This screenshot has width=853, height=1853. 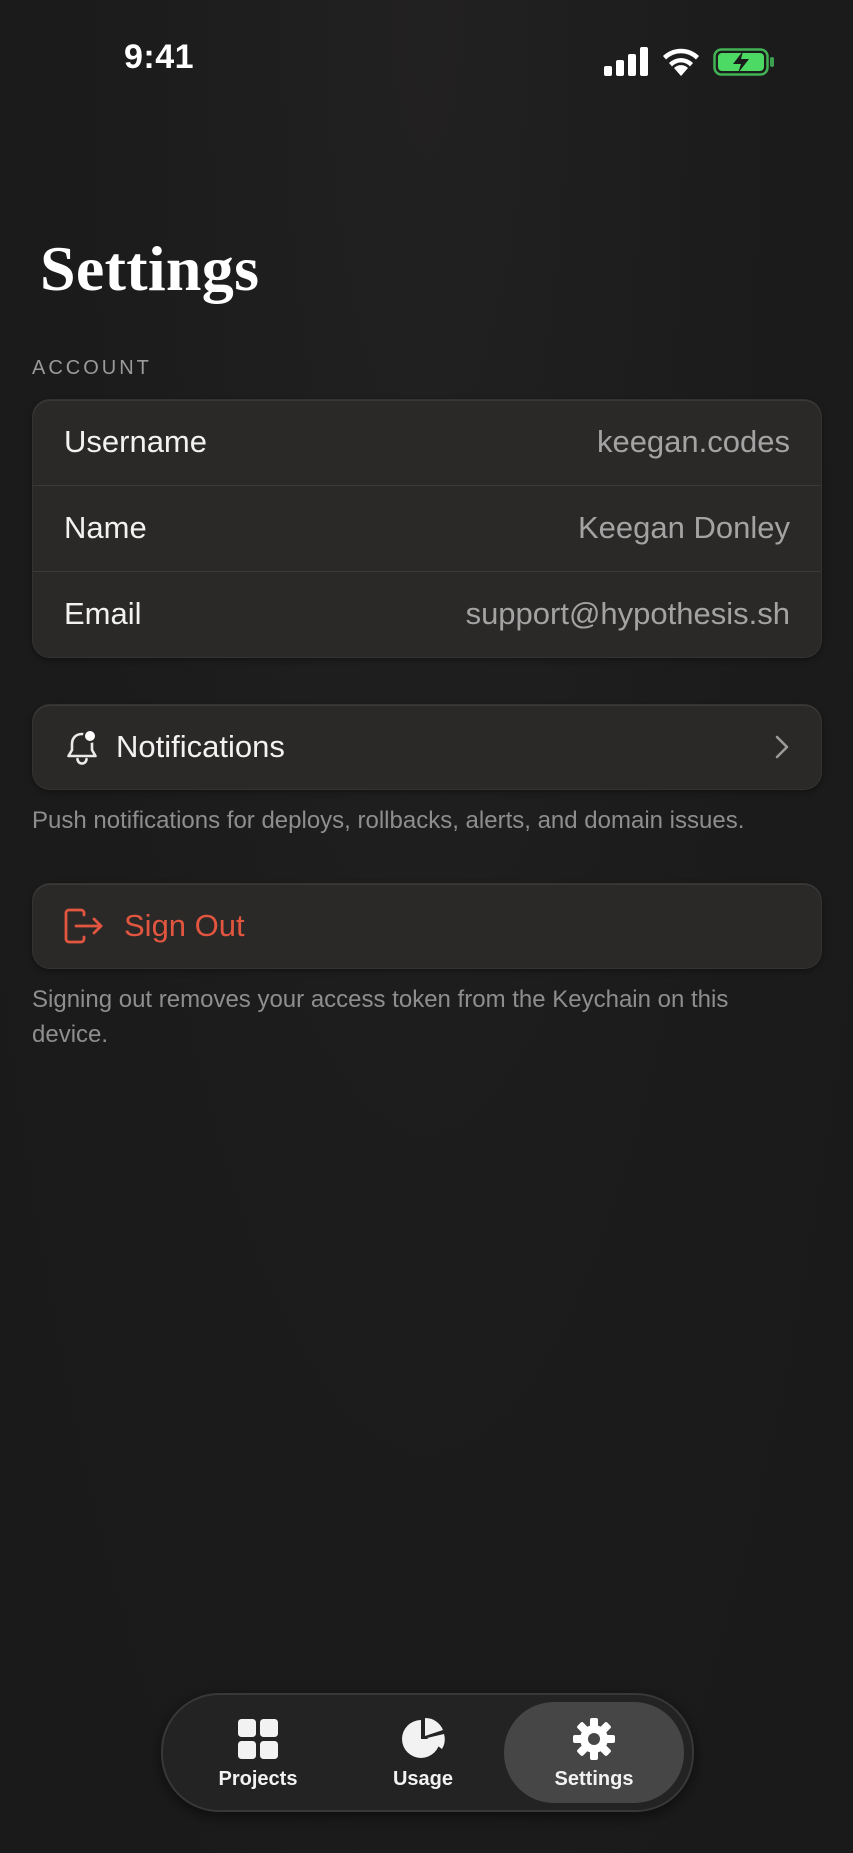 What do you see at coordinates (150, 268) in the screenshot?
I see `page-title: Settings` at bounding box center [150, 268].